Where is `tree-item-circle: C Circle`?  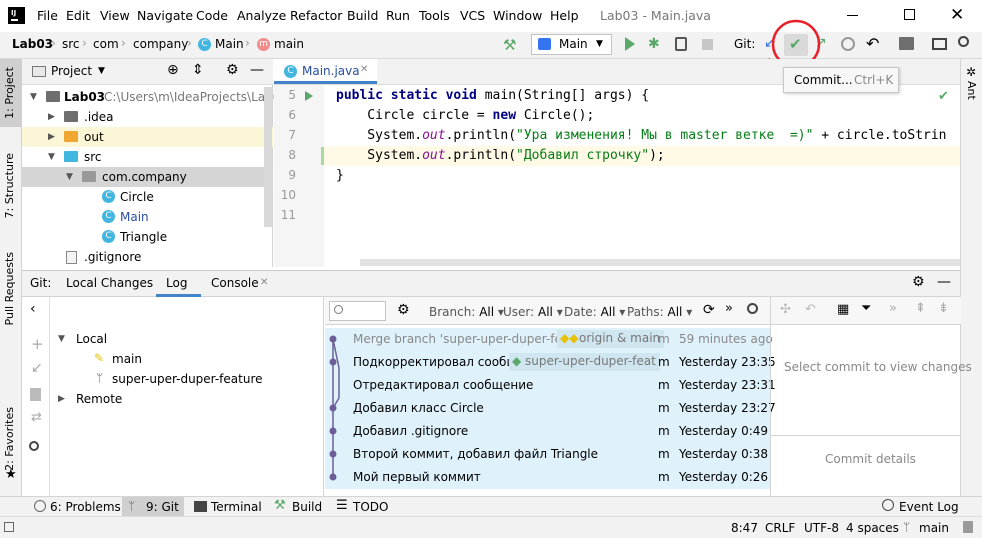 tree-item-circle: C Circle is located at coordinates (147, 197).